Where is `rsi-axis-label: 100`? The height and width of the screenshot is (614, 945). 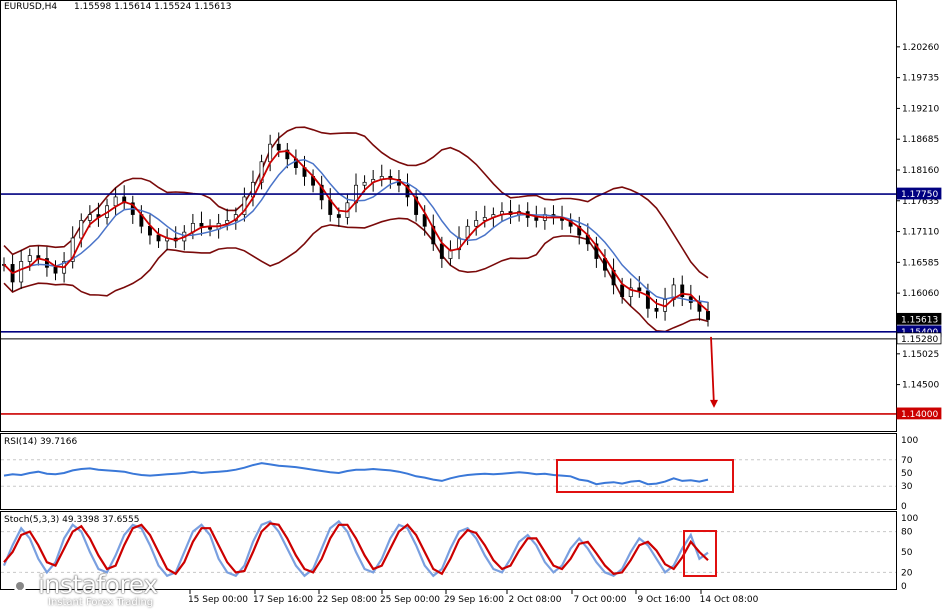
rsi-axis-label: 100 is located at coordinates (909, 441).